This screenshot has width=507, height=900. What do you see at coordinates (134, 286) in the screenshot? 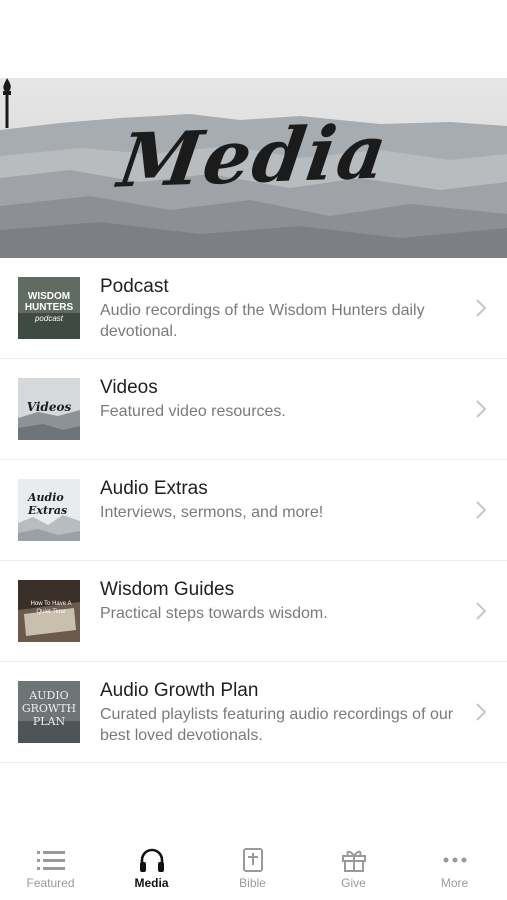
I see `item-title: Podcast` at bounding box center [134, 286].